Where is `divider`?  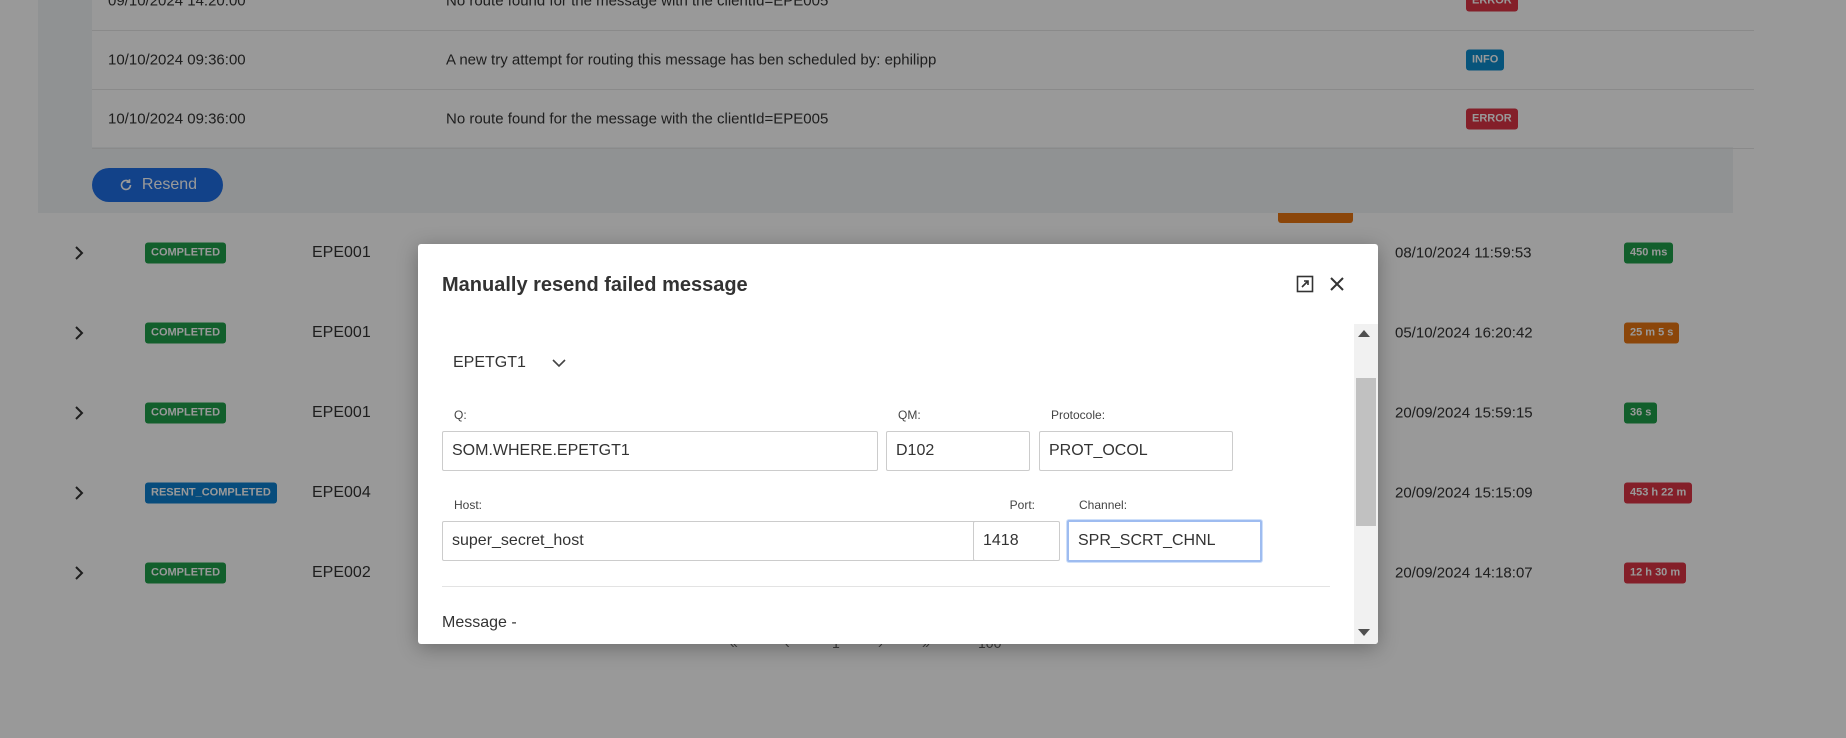 divider is located at coordinates (886, 586).